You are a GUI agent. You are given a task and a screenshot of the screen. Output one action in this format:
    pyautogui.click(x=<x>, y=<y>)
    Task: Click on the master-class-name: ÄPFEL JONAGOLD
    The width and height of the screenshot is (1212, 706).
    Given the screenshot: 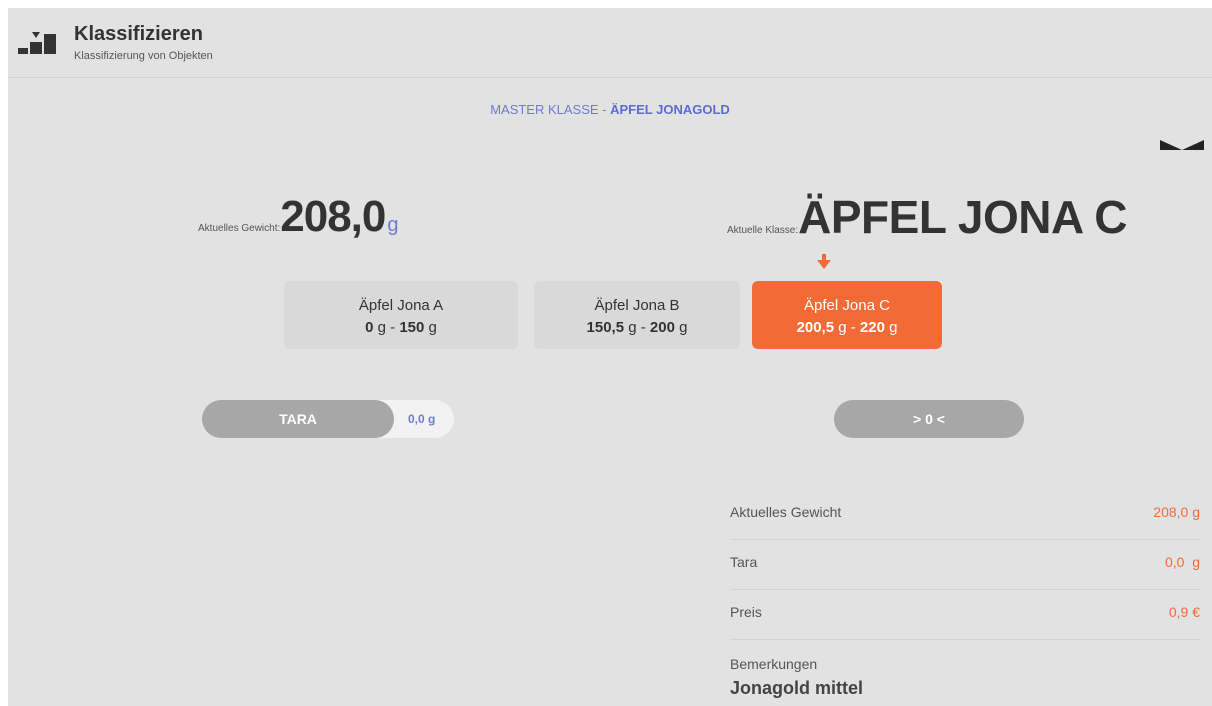 What is the action you would take?
    pyautogui.click(x=670, y=109)
    